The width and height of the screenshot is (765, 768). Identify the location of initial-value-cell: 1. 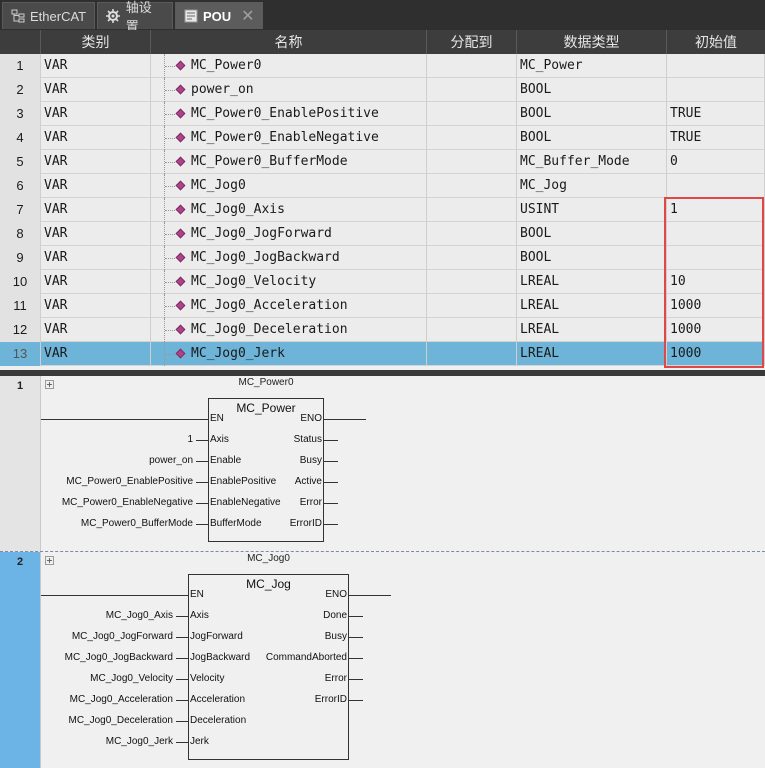
(716, 210).